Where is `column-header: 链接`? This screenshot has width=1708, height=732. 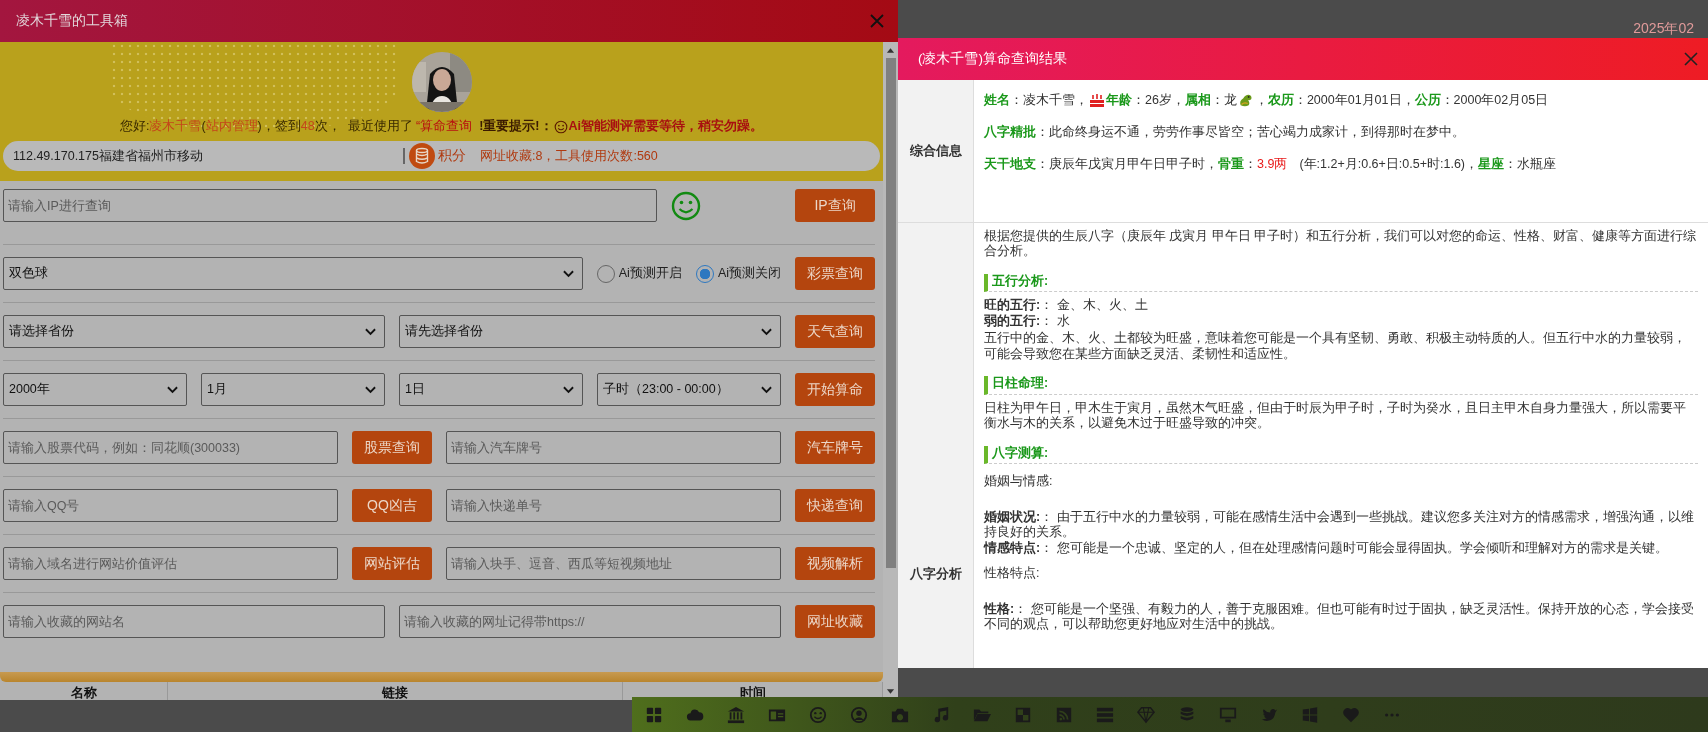 column-header: 链接 is located at coordinates (395, 691).